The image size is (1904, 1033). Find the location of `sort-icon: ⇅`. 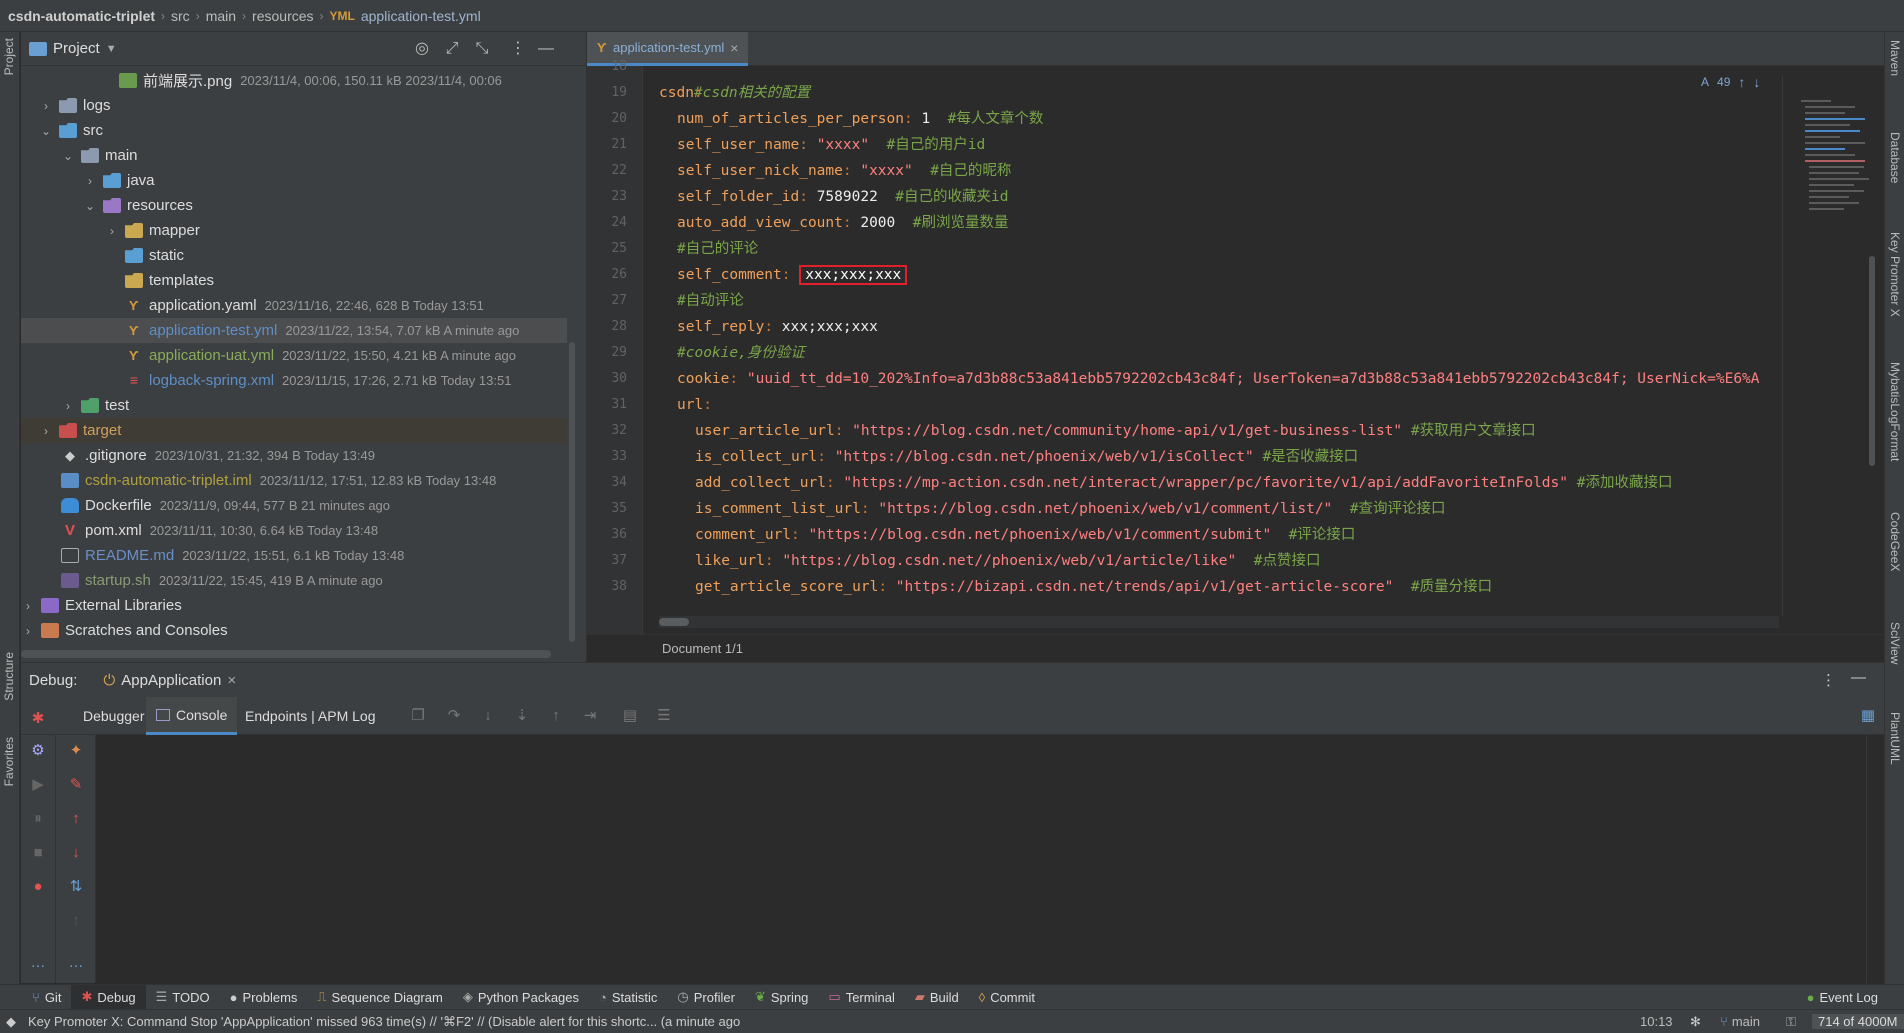

sort-icon: ⇅ is located at coordinates (76, 887).